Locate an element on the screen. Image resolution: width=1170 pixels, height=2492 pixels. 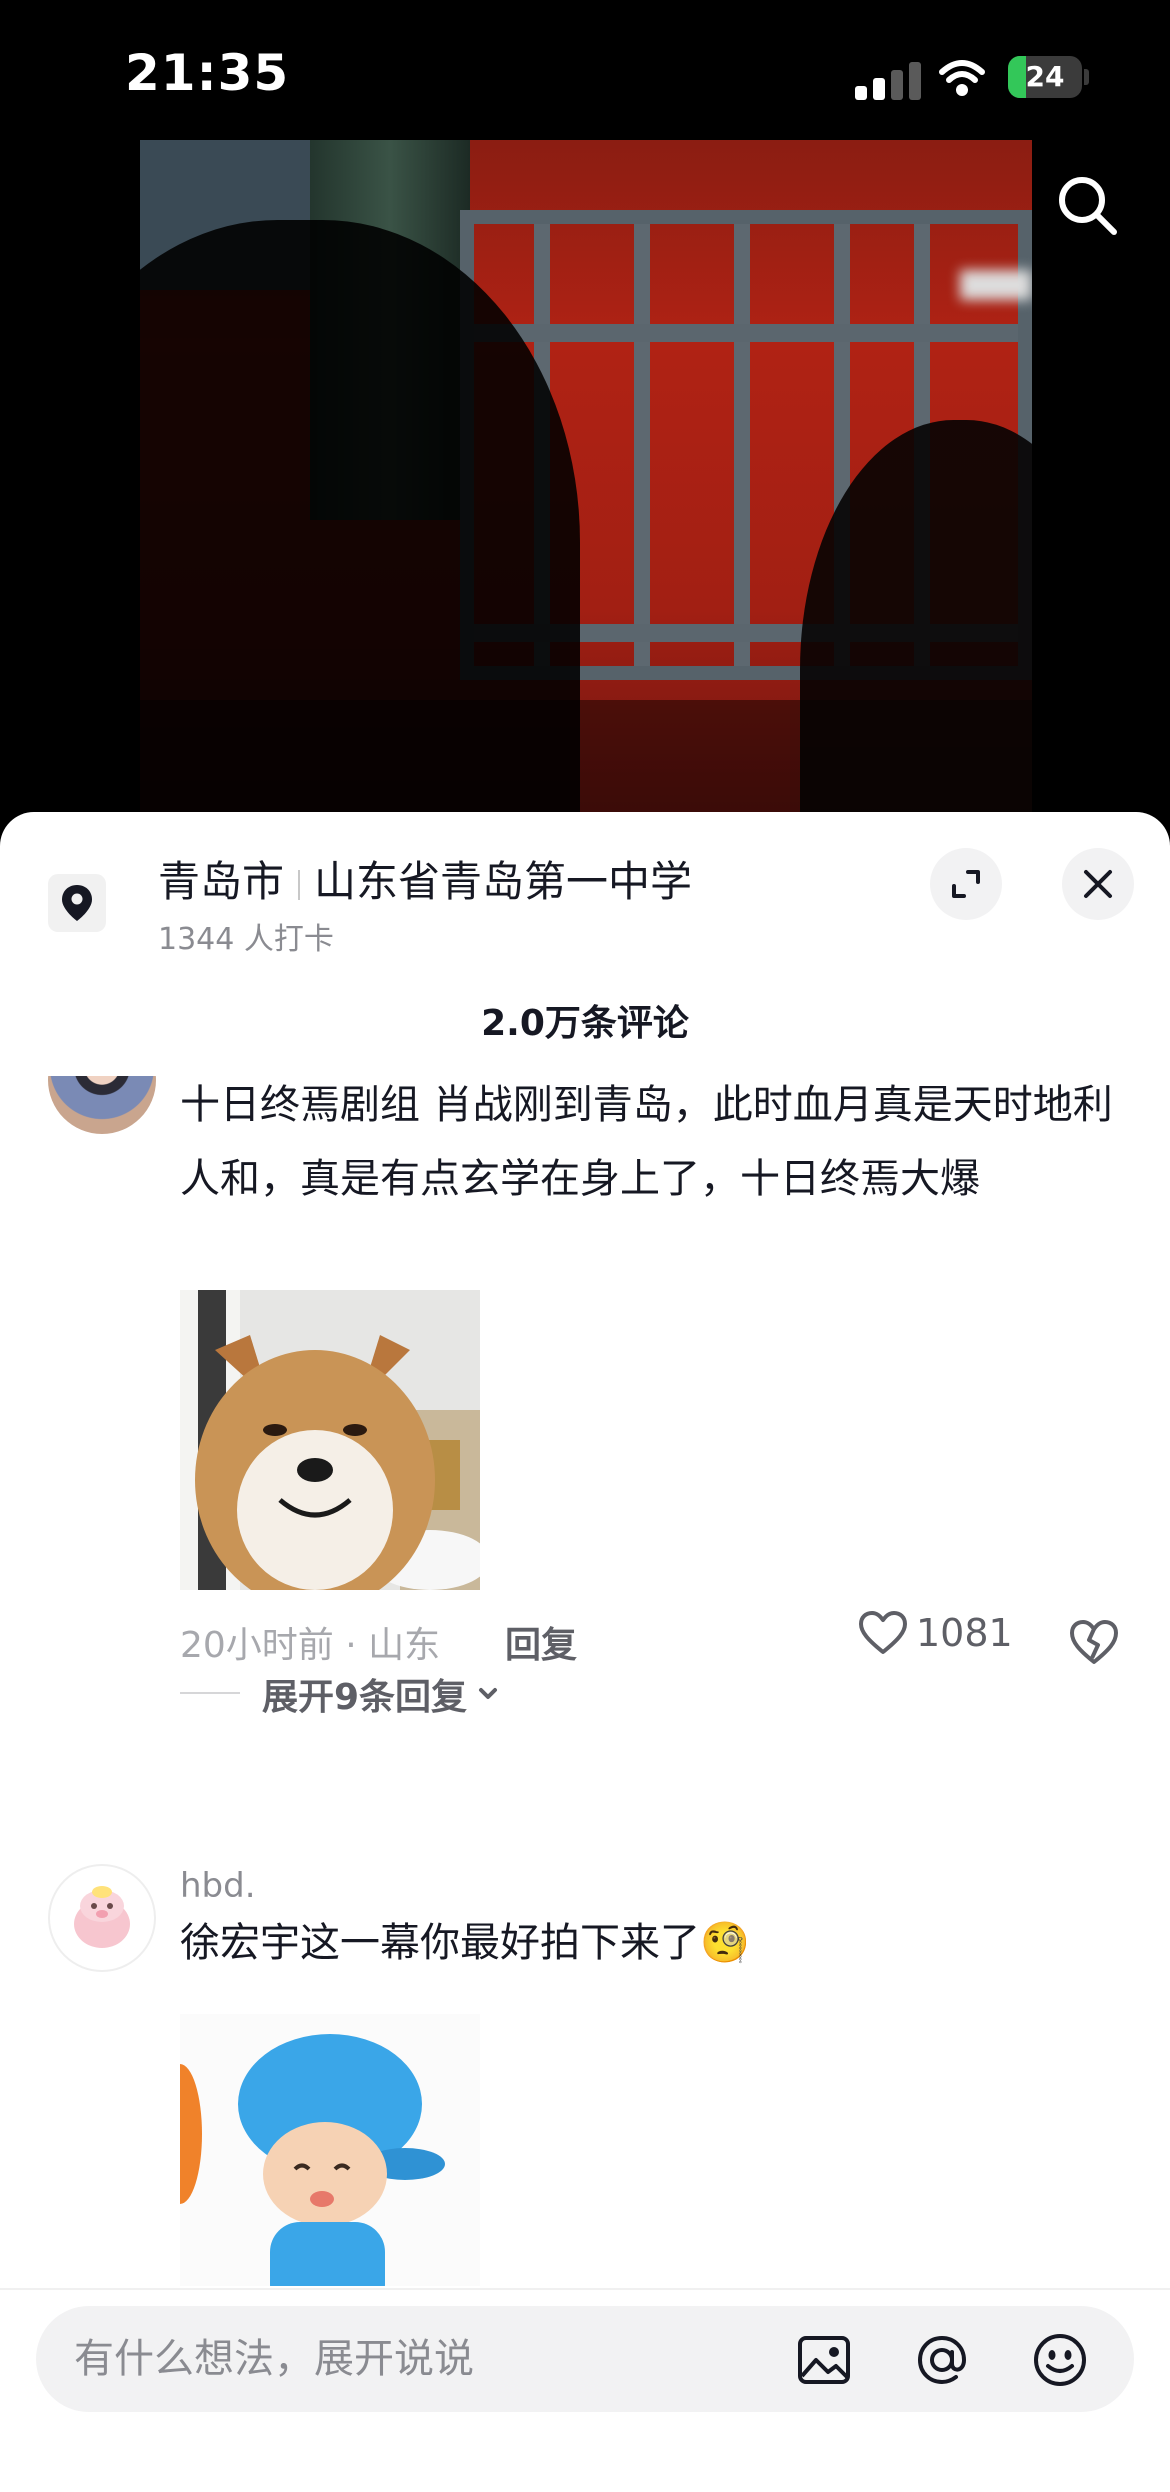
search-icon is located at coordinates (1087, 205).